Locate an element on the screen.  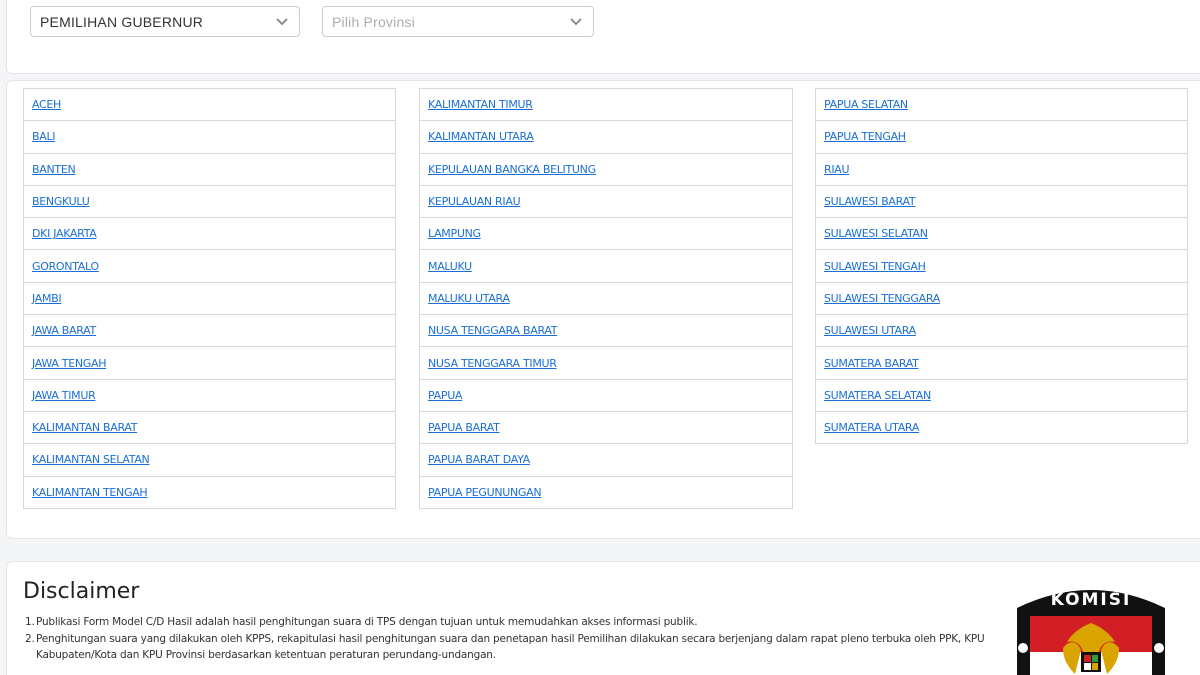
province-link-banten: BANTEN is located at coordinates (54, 169).